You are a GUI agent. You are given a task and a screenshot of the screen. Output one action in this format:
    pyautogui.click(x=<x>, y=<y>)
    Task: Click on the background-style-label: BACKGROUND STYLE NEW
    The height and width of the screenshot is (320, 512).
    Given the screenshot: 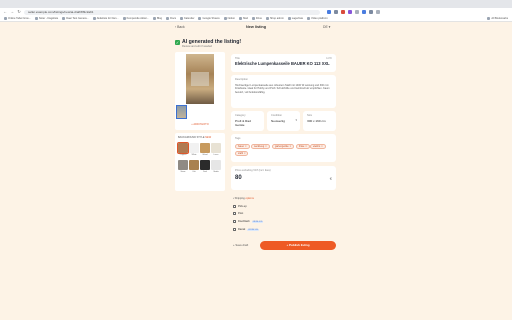 What is the action you would take?
    pyautogui.click(x=195, y=137)
    